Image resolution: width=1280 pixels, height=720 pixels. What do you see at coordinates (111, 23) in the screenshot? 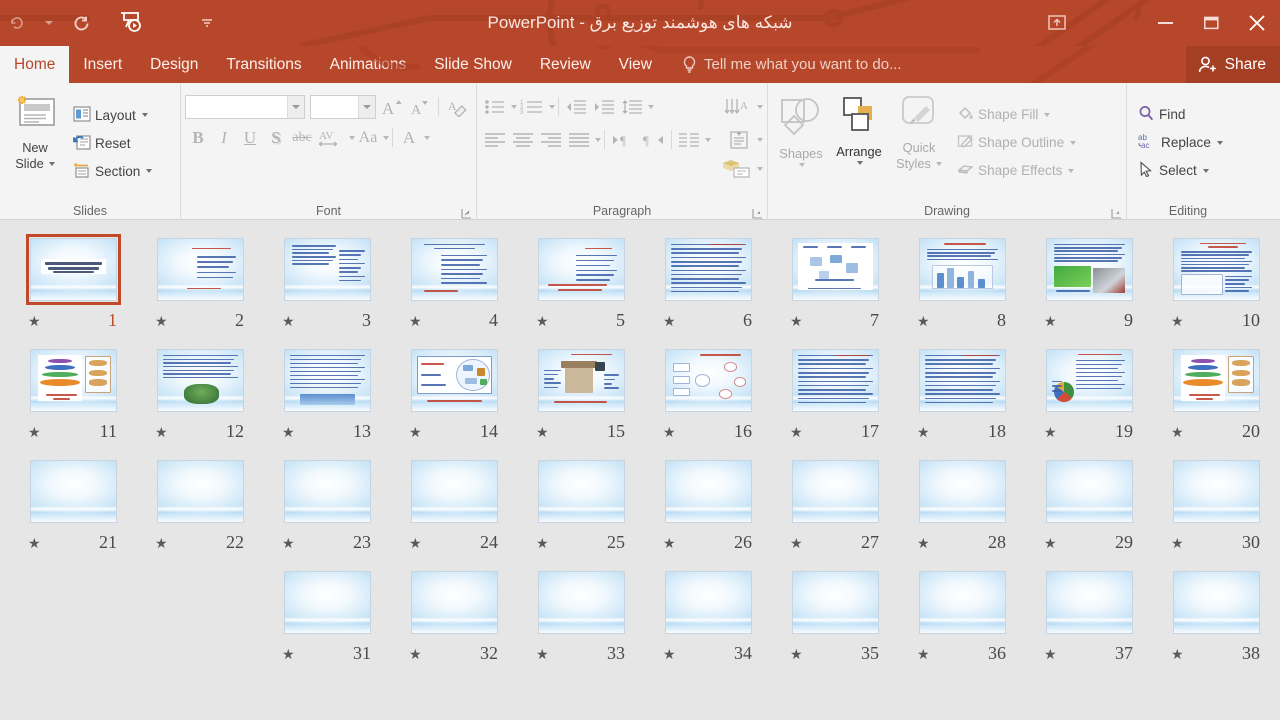
I see `quick-access-toolbar` at bounding box center [111, 23].